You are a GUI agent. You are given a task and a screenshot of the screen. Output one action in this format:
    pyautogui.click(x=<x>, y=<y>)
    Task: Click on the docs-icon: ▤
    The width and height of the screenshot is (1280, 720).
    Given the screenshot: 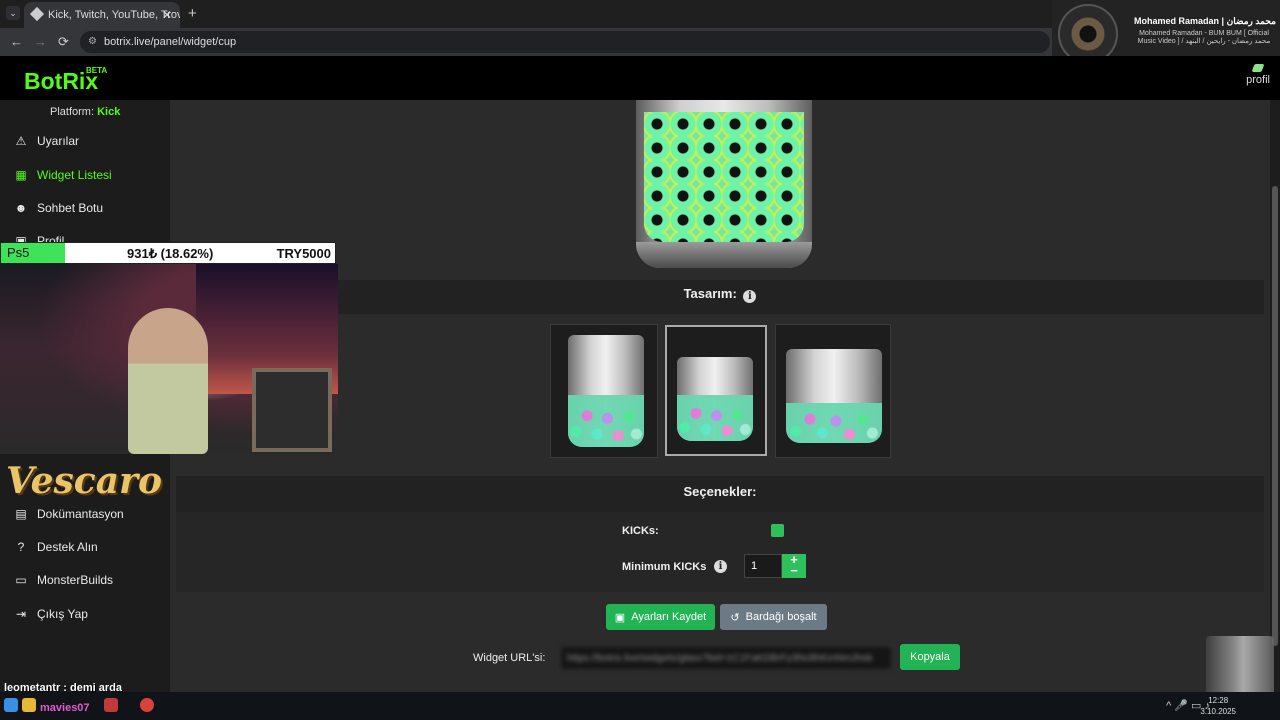 What is the action you would take?
    pyautogui.click(x=21, y=514)
    